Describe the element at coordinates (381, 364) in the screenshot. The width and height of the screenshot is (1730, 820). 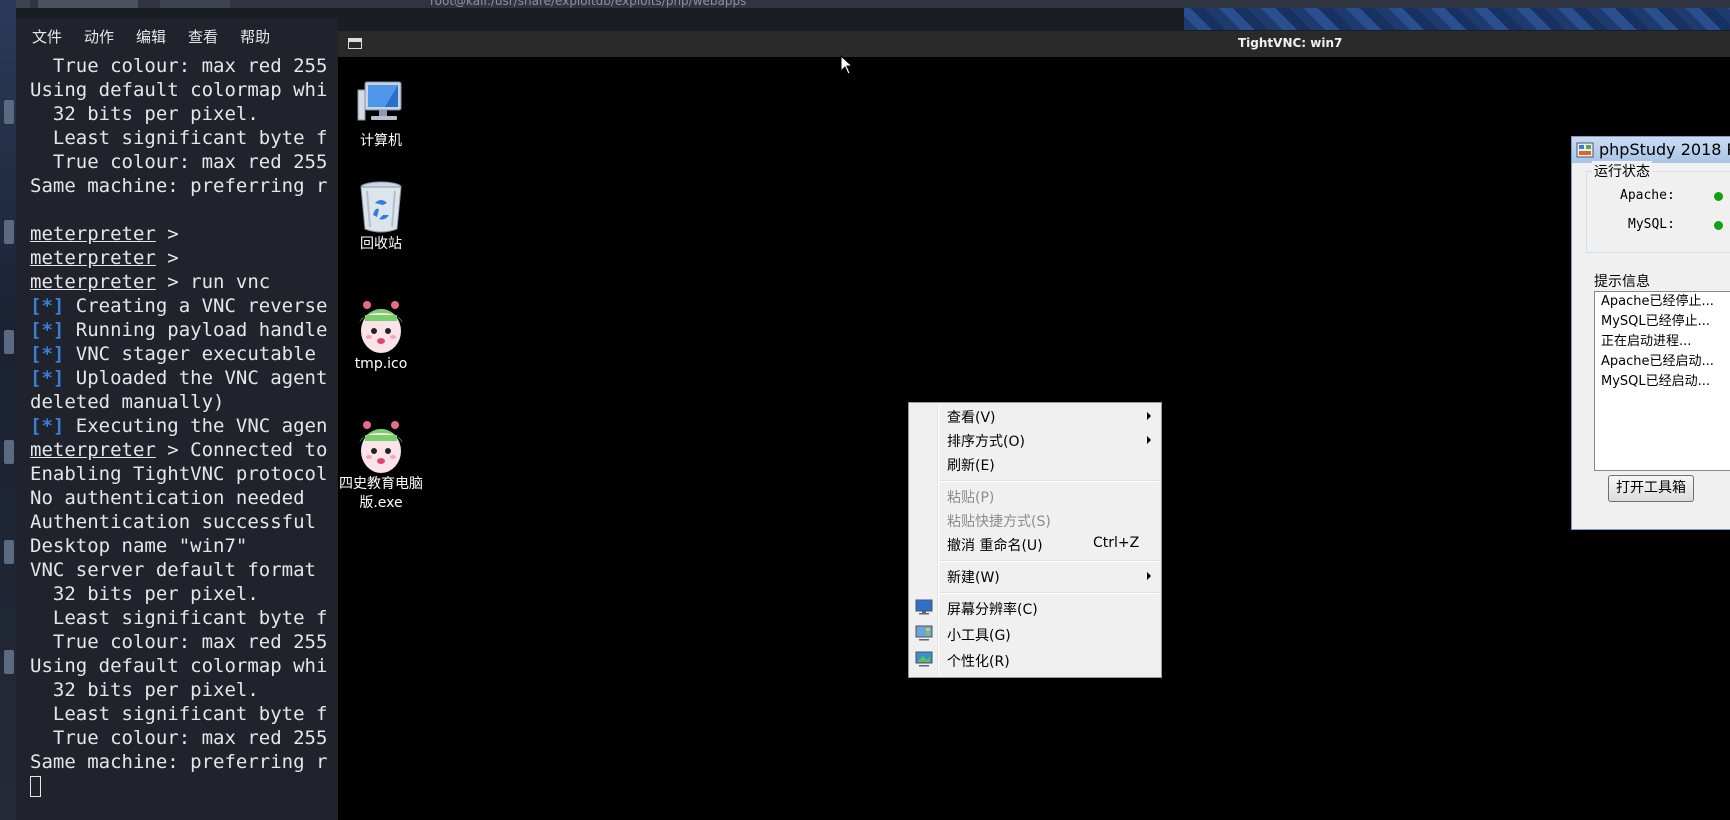
I see `desktop-icon-label: tmp.ico` at that location.